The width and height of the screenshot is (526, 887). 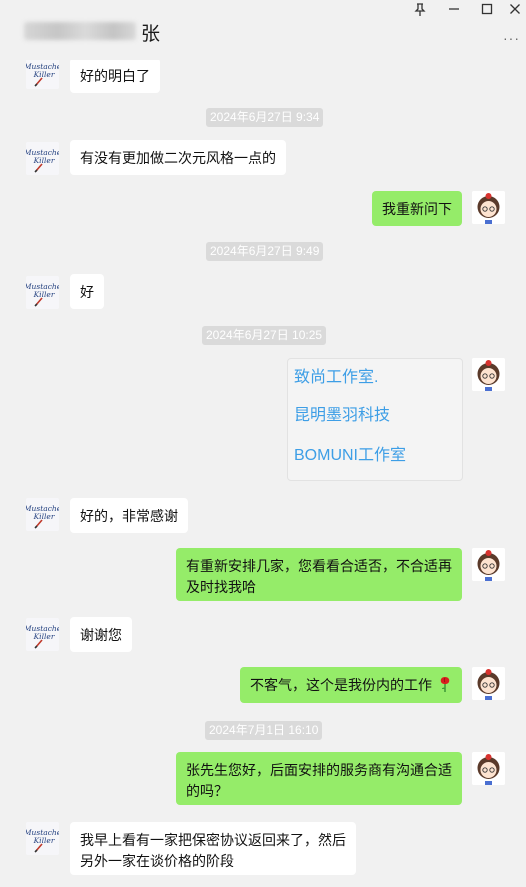 I want to click on message-text: 有重新安排几家，您看看合适否，不合适再及时找我哈, so click(x=319, y=576).